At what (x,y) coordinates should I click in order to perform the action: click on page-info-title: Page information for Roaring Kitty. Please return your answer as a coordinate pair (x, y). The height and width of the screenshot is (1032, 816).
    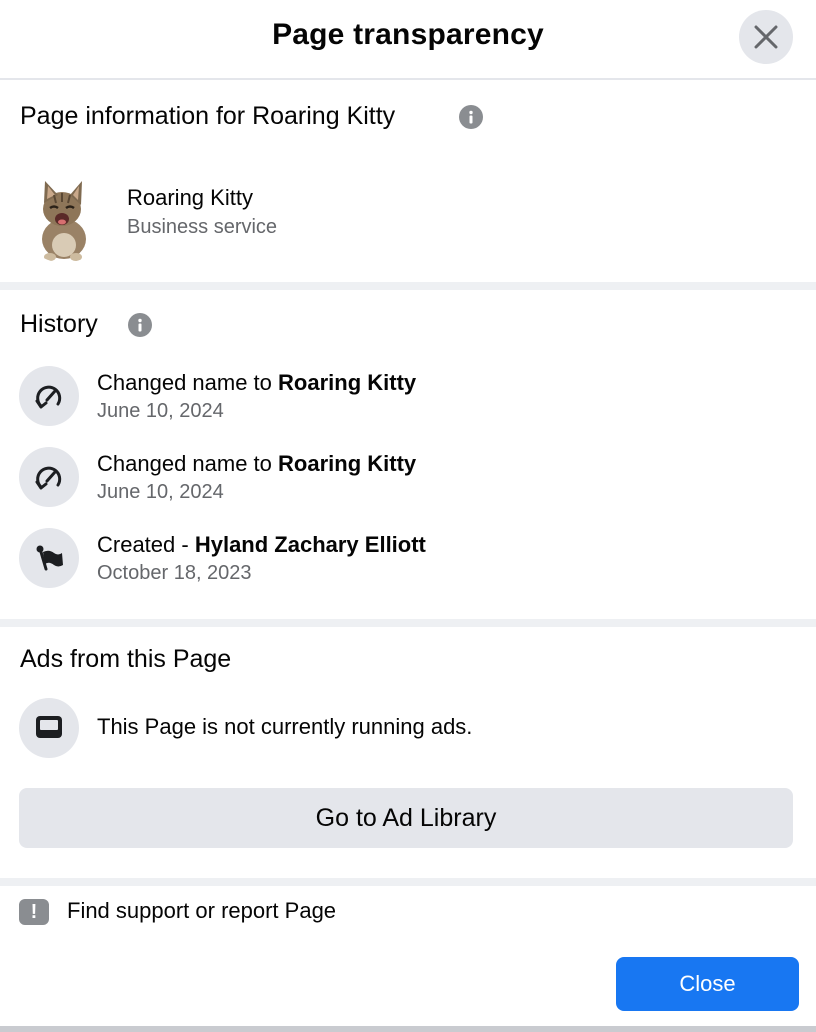
    Looking at the image, I should click on (208, 116).